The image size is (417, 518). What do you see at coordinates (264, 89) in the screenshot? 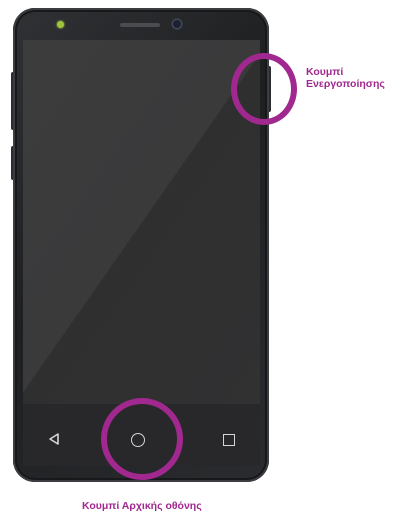
I see `power-button-highlight-ring` at bounding box center [264, 89].